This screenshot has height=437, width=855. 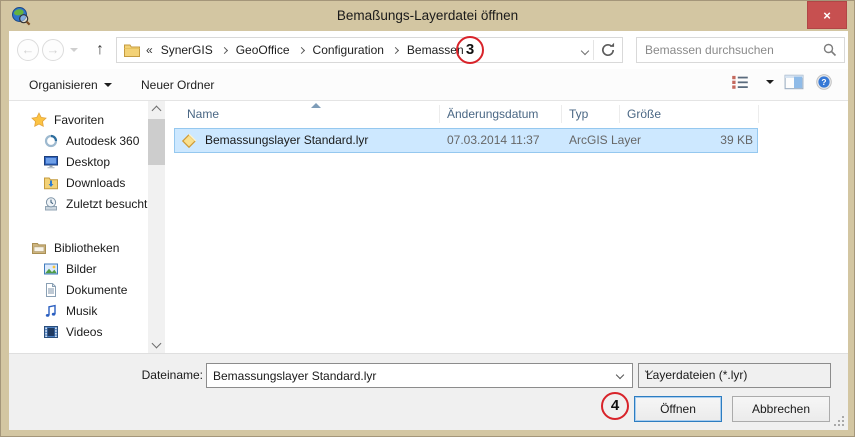 I want to click on sidebar-item-desktop: Desktop, so click(x=78, y=161).